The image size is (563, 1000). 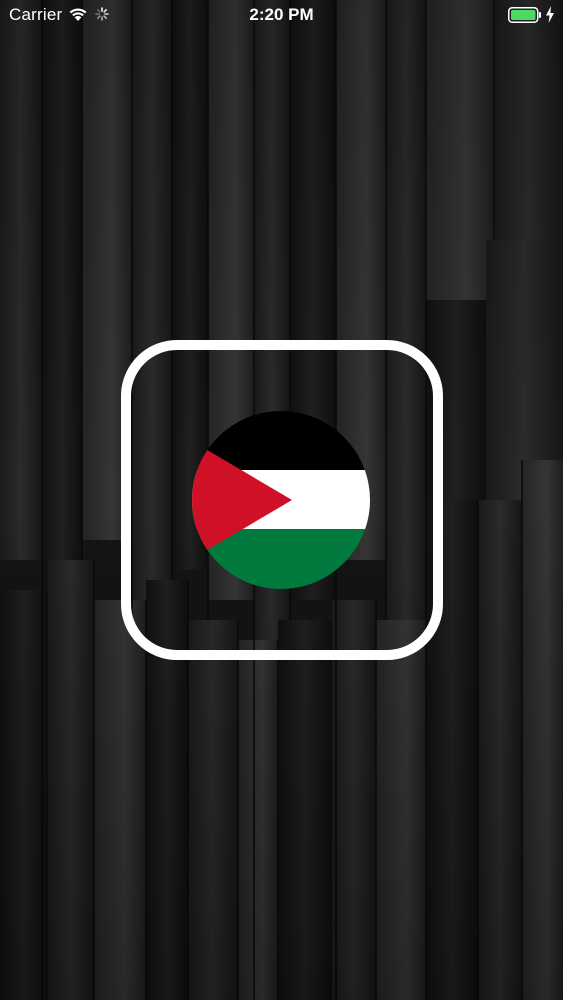 I want to click on charging-bolt-icon, so click(x=550, y=14).